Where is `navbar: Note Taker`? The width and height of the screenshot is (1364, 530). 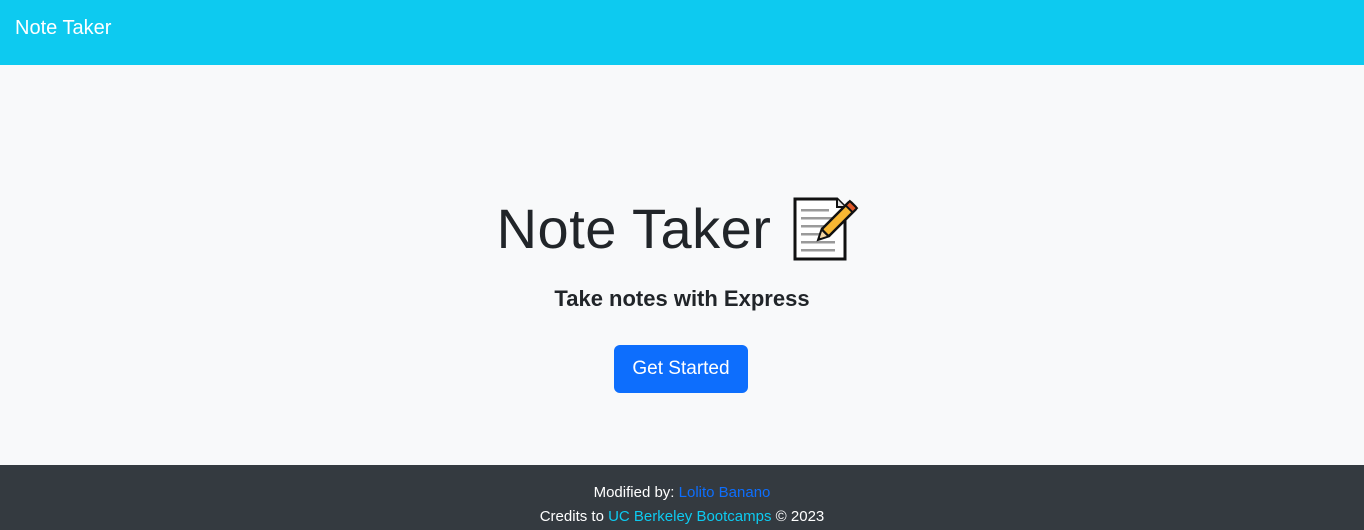 navbar: Note Taker is located at coordinates (682, 32).